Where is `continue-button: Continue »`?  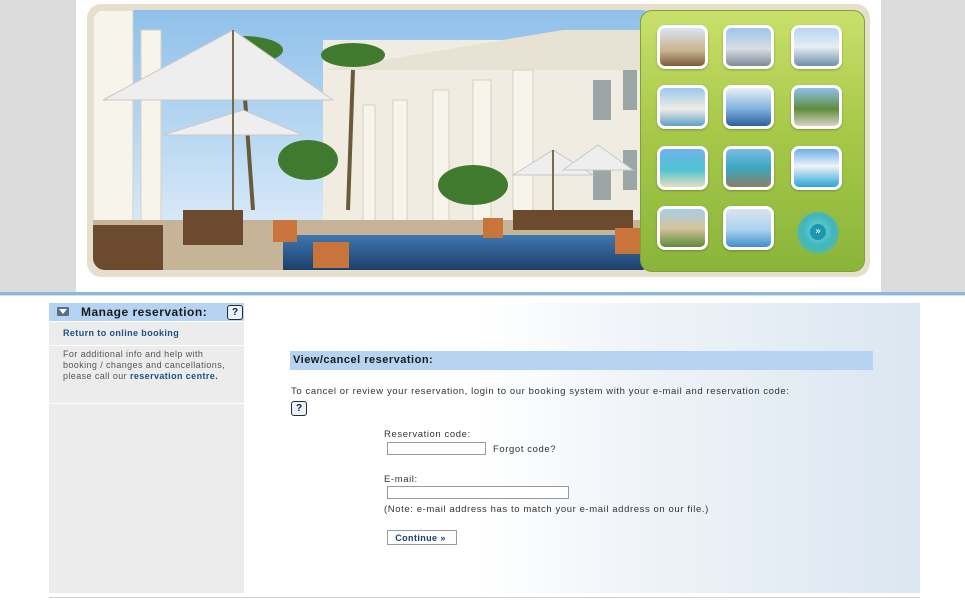 continue-button: Continue » is located at coordinates (422, 537).